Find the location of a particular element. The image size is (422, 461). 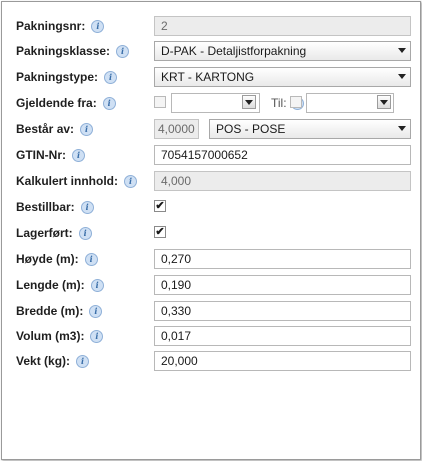

gjeldende-fra-label: Gjeldende fra: is located at coordinates (56, 103).